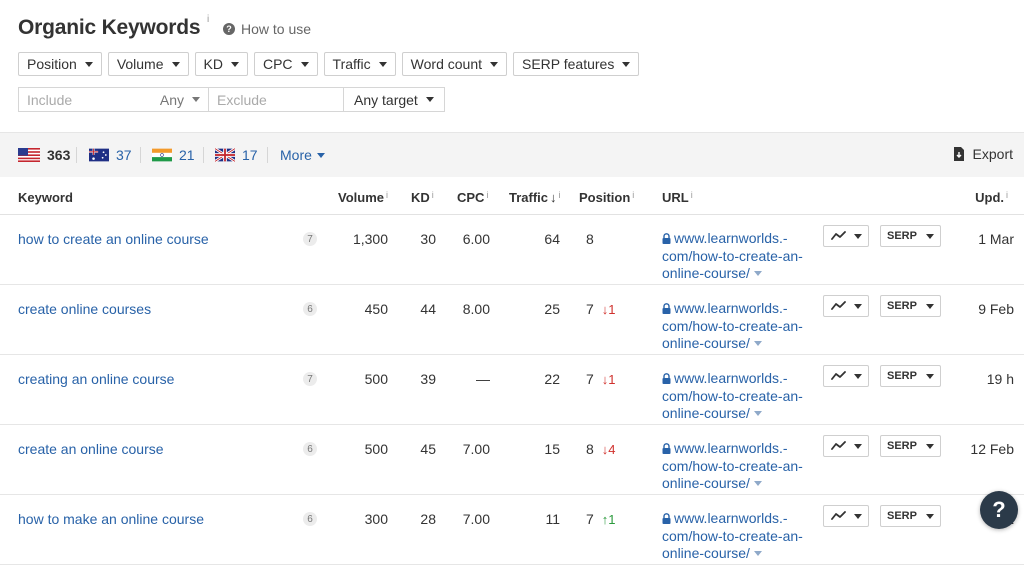 The height and width of the screenshot is (565, 1024). I want to click on col-kd: KD i, so click(422, 197).